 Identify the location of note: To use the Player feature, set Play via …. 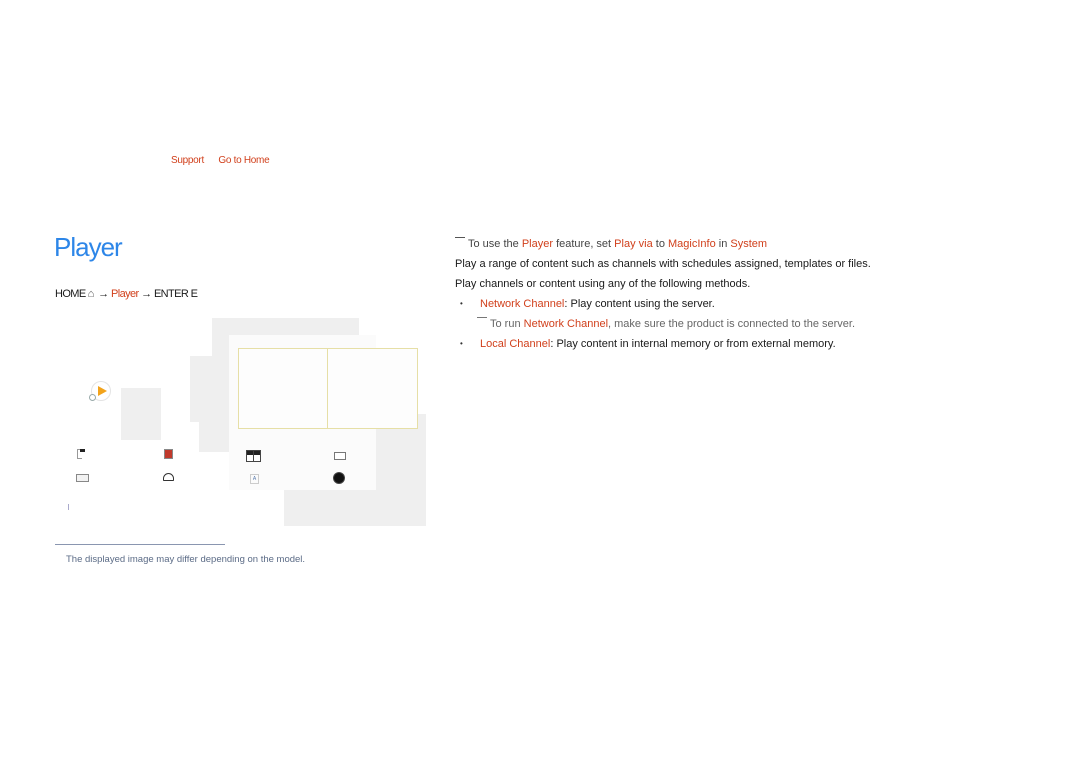
(715, 244).